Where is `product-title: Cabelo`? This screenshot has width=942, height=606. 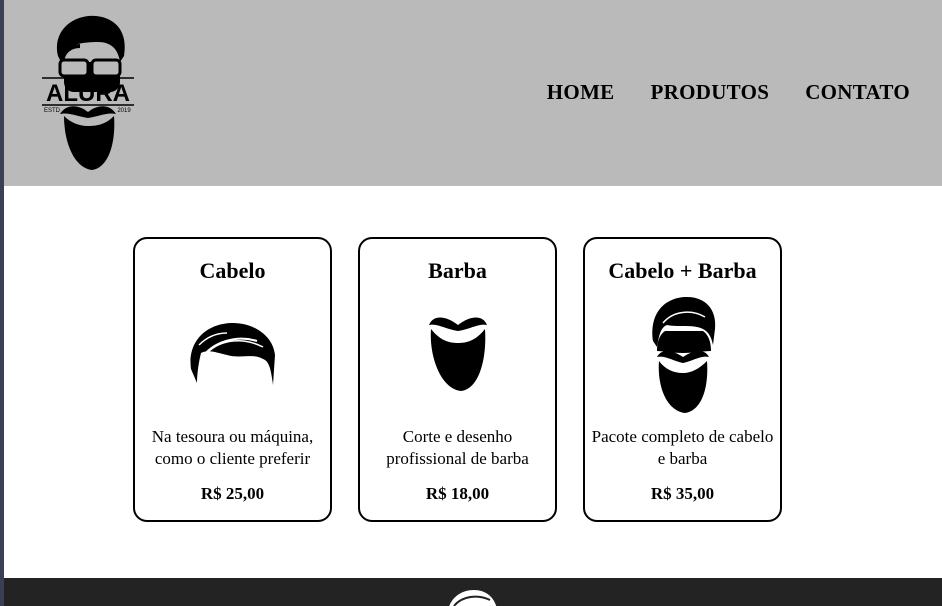
product-title: Cabelo is located at coordinates (232, 270).